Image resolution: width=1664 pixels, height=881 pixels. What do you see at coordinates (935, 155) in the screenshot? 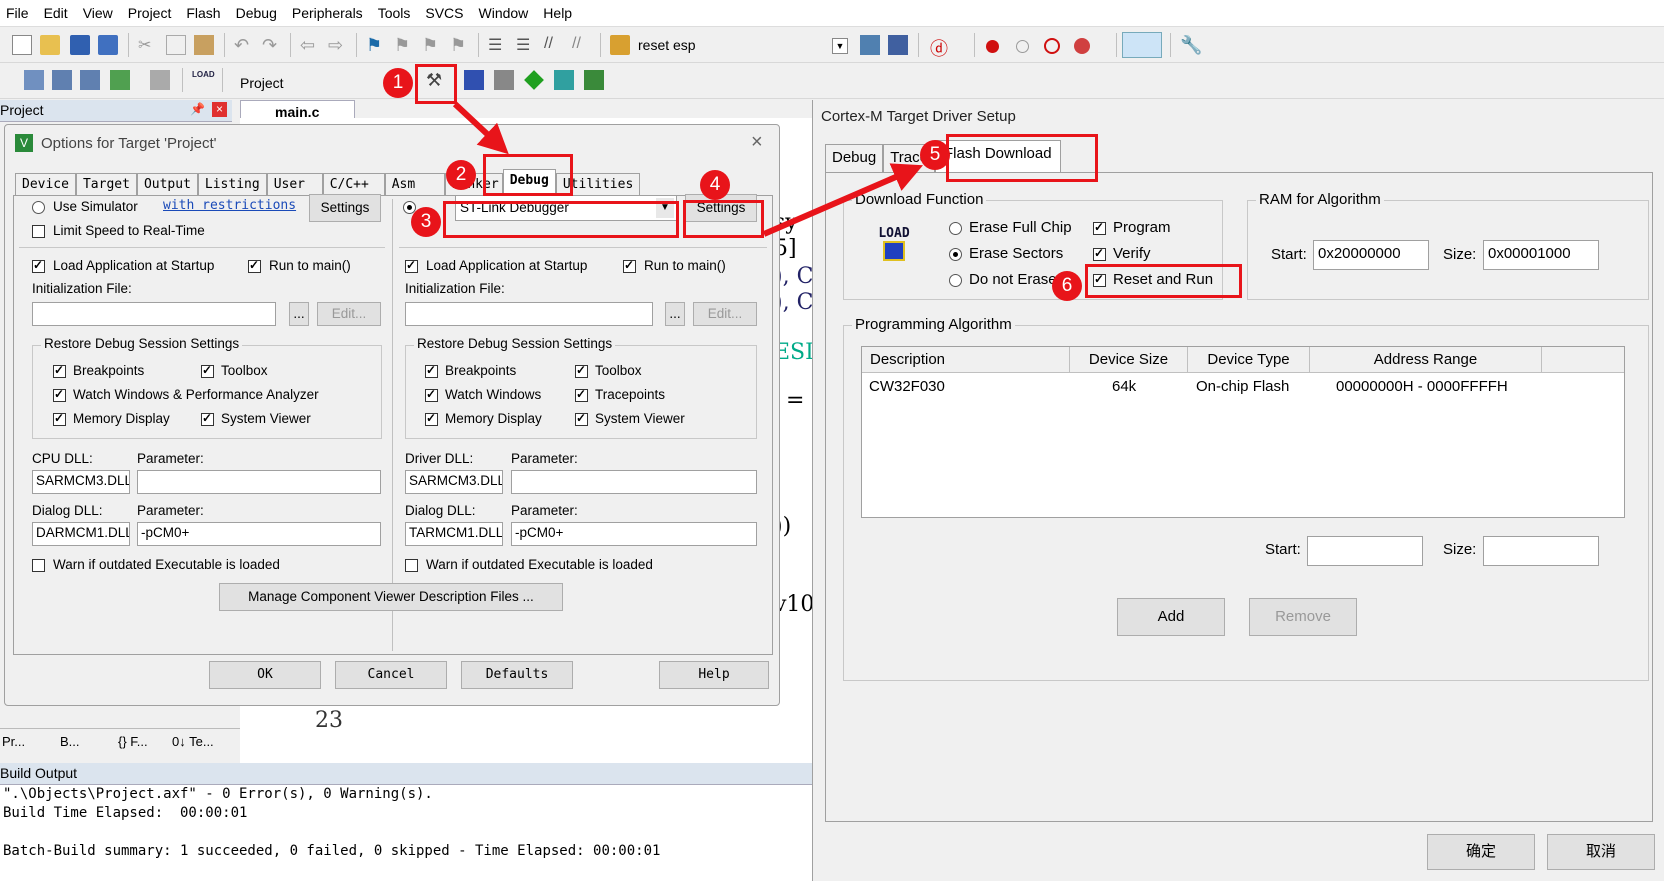
I see `annotation-badge-5: 5` at bounding box center [935, 155].